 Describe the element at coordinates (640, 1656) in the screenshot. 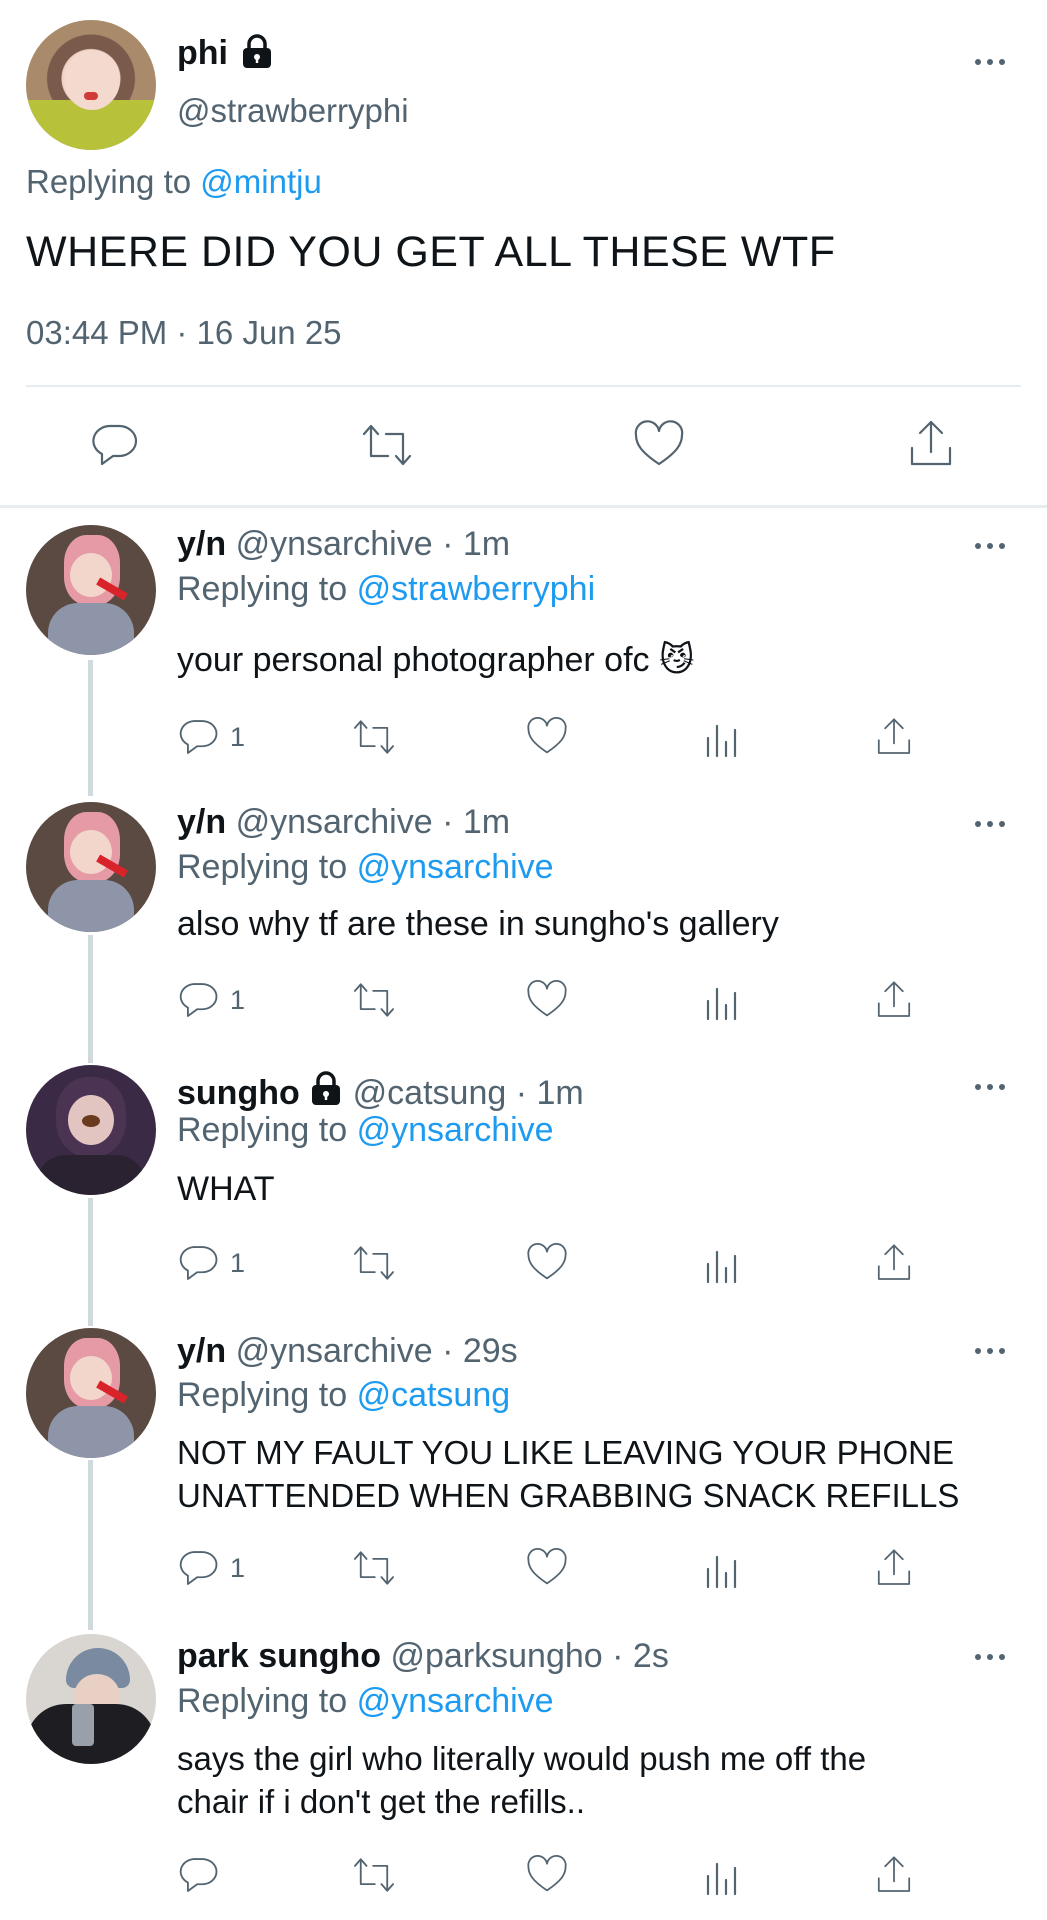

I see `time: · 2s` at that location.